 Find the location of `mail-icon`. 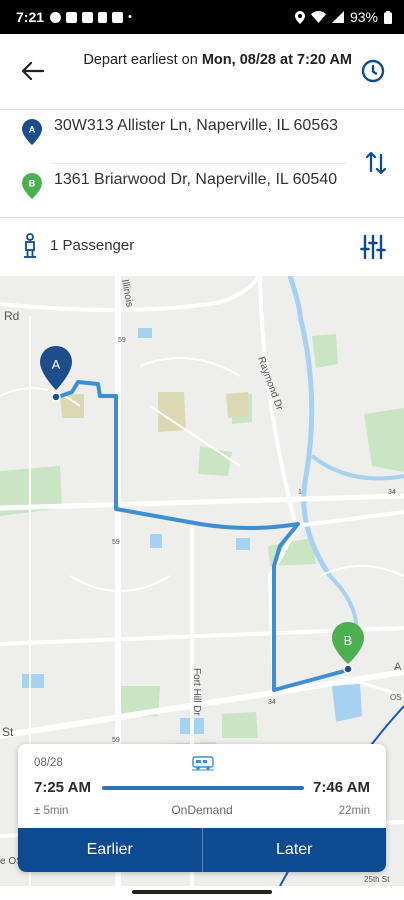

mail-icon is located at coordinates (72, 17).